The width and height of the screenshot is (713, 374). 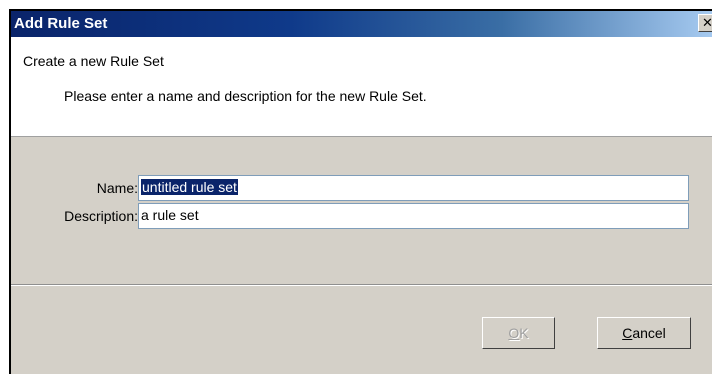 What do you see at coordinates (93, 61) in the screenshot?
I see `header-title: Create a new Rule Set` at bounding box center [93, 61].